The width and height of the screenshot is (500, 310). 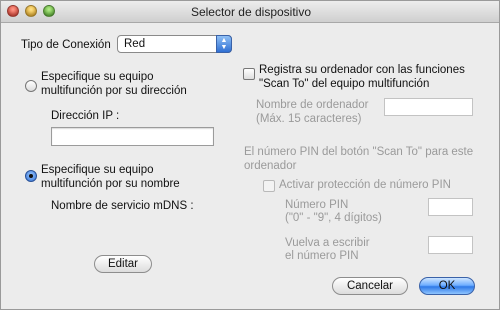 I want to click on radio-specify-by-ip, so click(x=31, y=86).